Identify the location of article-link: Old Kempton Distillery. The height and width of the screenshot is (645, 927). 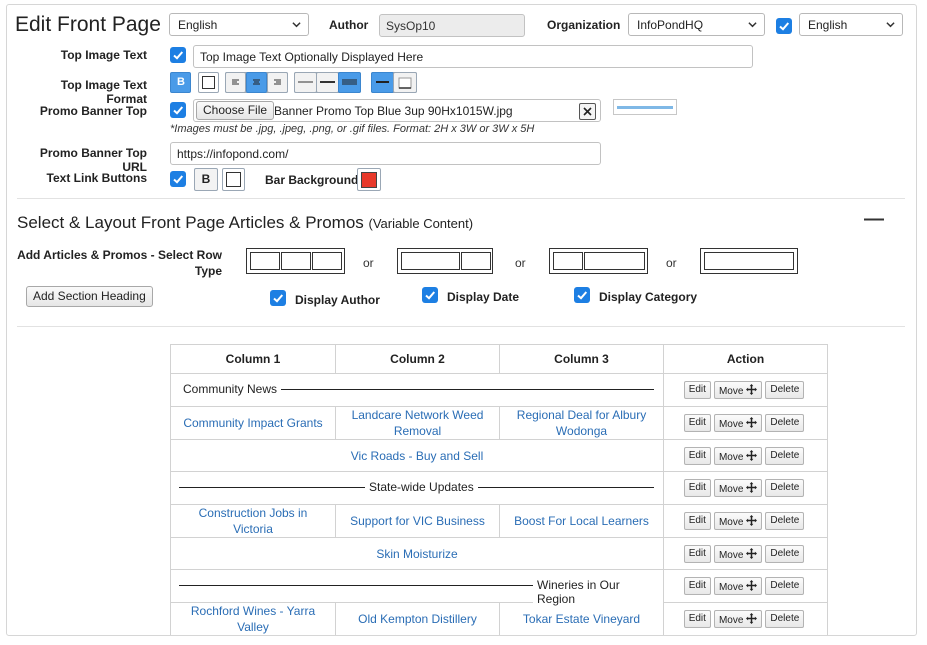
(417, 619).